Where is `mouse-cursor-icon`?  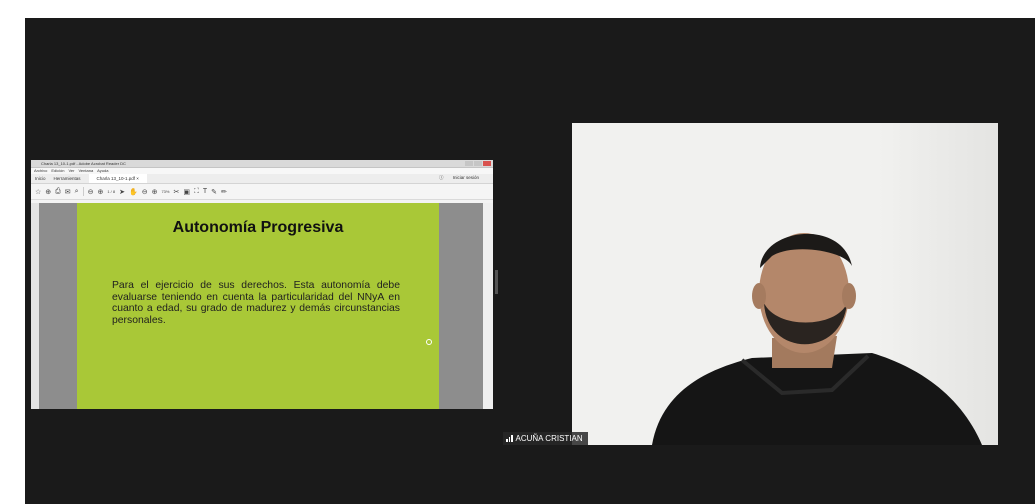
mouse-cursor-icon is located at coordinates (429, 342).